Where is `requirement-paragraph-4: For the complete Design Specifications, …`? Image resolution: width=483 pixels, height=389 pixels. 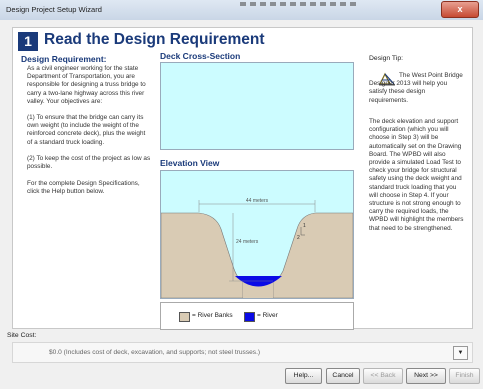
requirement-paragraph-4: For the complete Design Specifications, … is located at coordinates (83, 188).